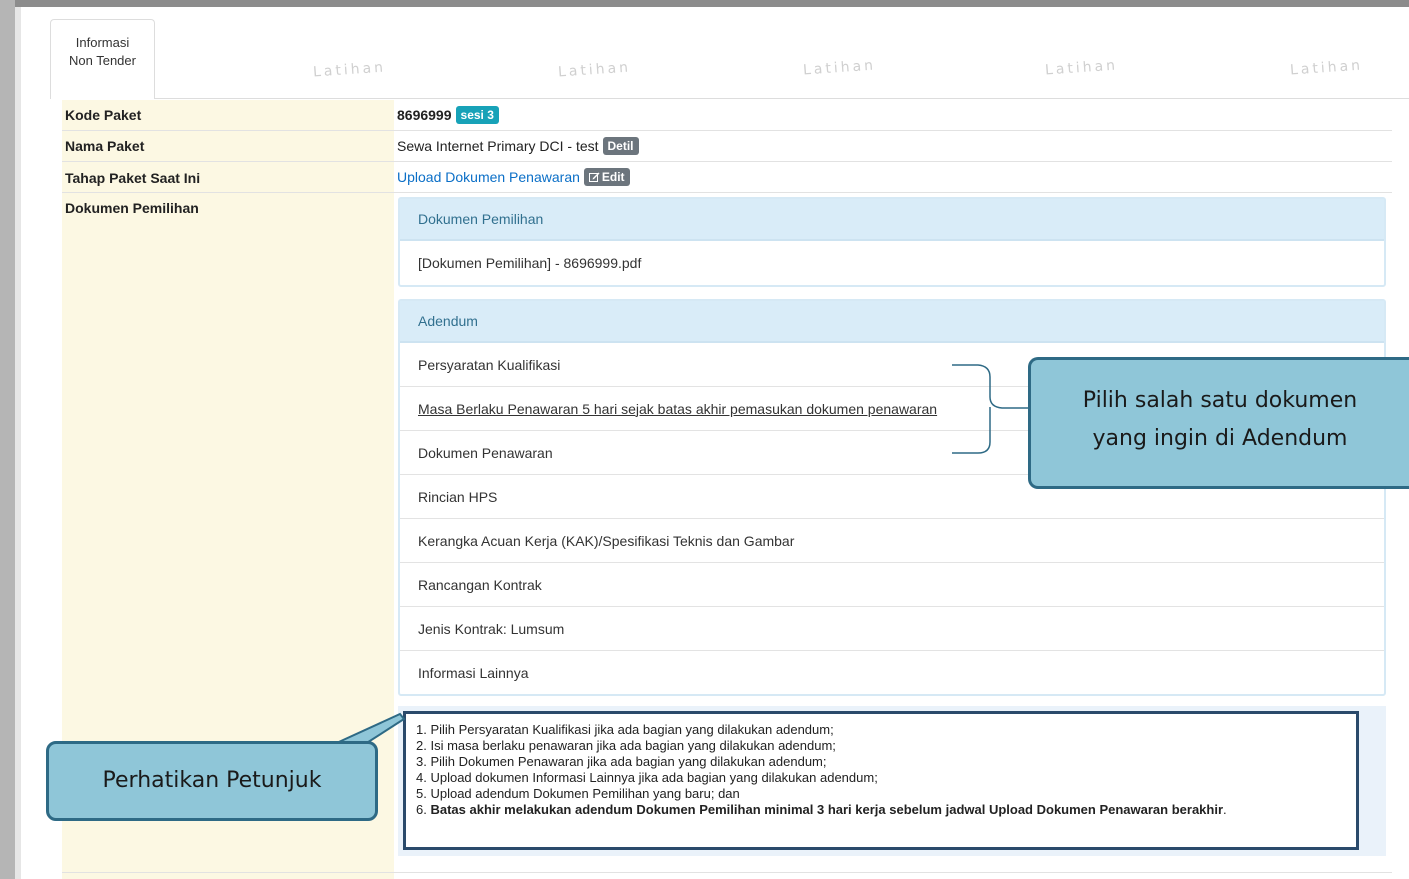 The height and width of the screenshot is (879, 1409). I want to click on window-frame-top, so click(704, 3).